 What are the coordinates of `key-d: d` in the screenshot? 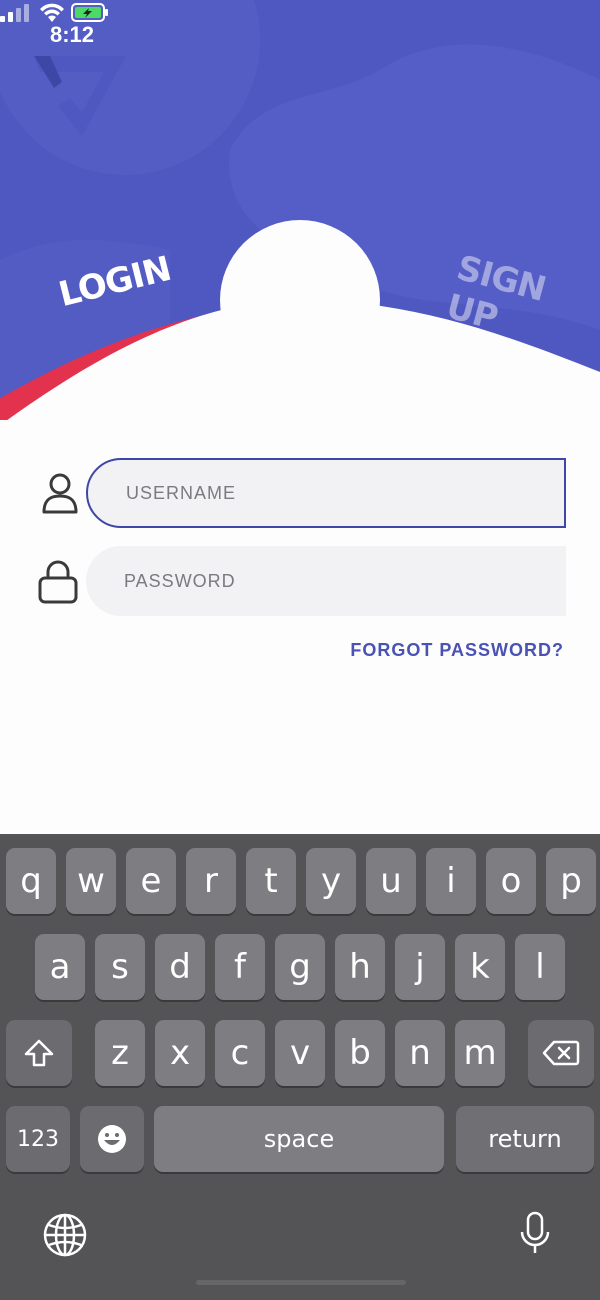 It's located at (180, 967).